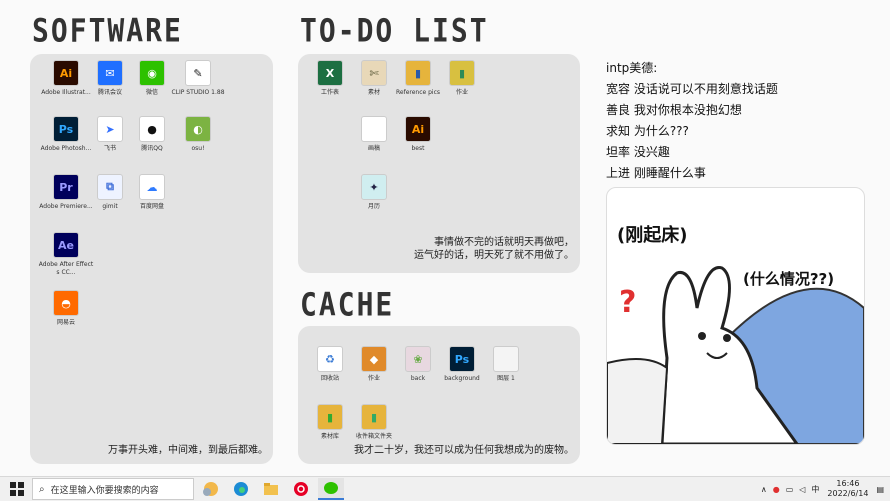 The image size is (890, 501). I want to click on tray-app-icon: ●, so click(776, 489).